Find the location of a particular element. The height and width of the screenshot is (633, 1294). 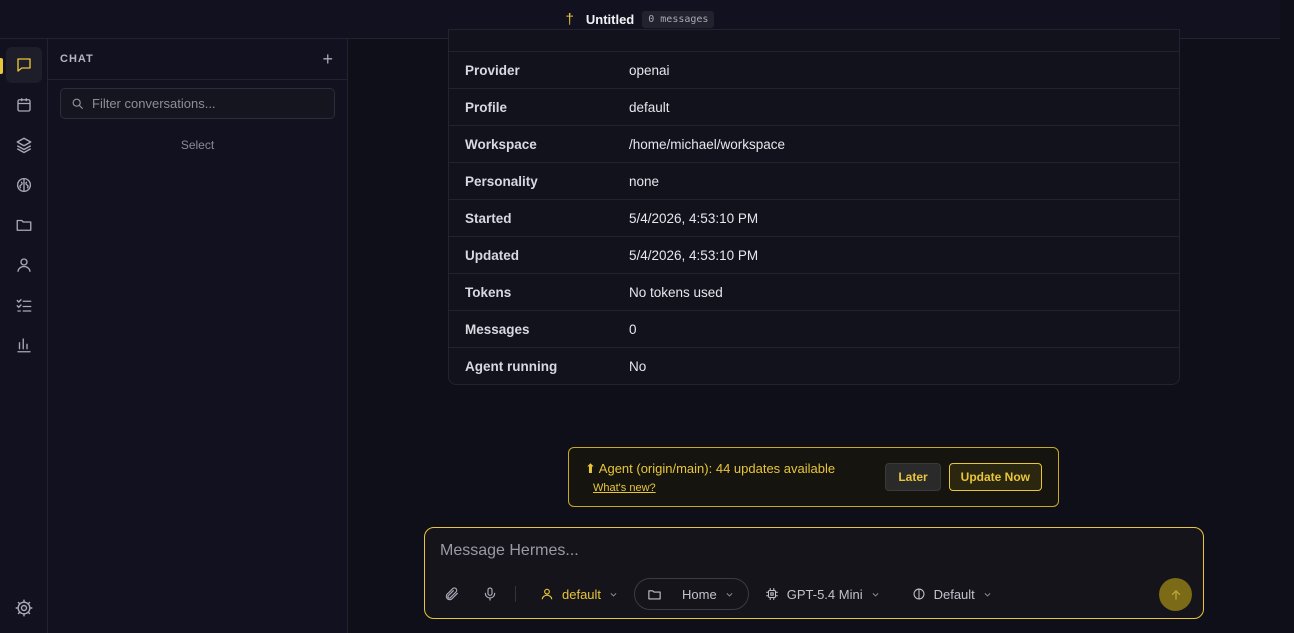

info-value: 0 is located at coordinates (633, 329).